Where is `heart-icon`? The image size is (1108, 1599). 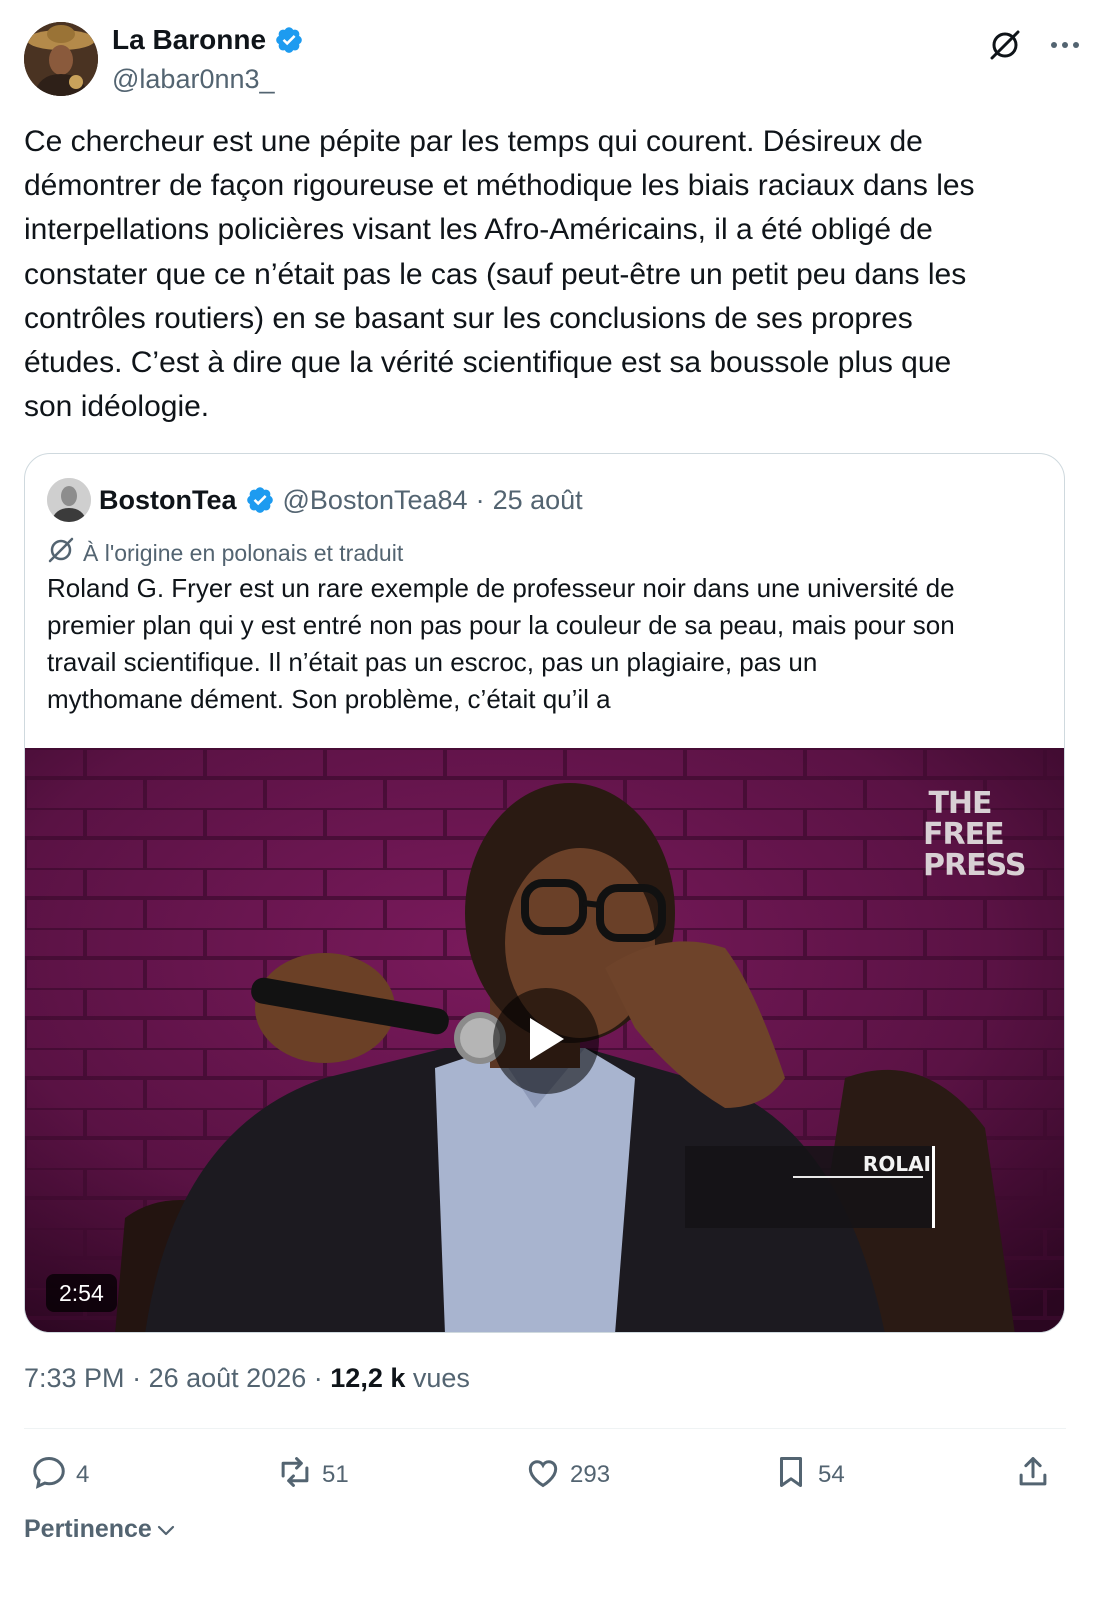
heart-icon is located at coordinates (543, 1475).